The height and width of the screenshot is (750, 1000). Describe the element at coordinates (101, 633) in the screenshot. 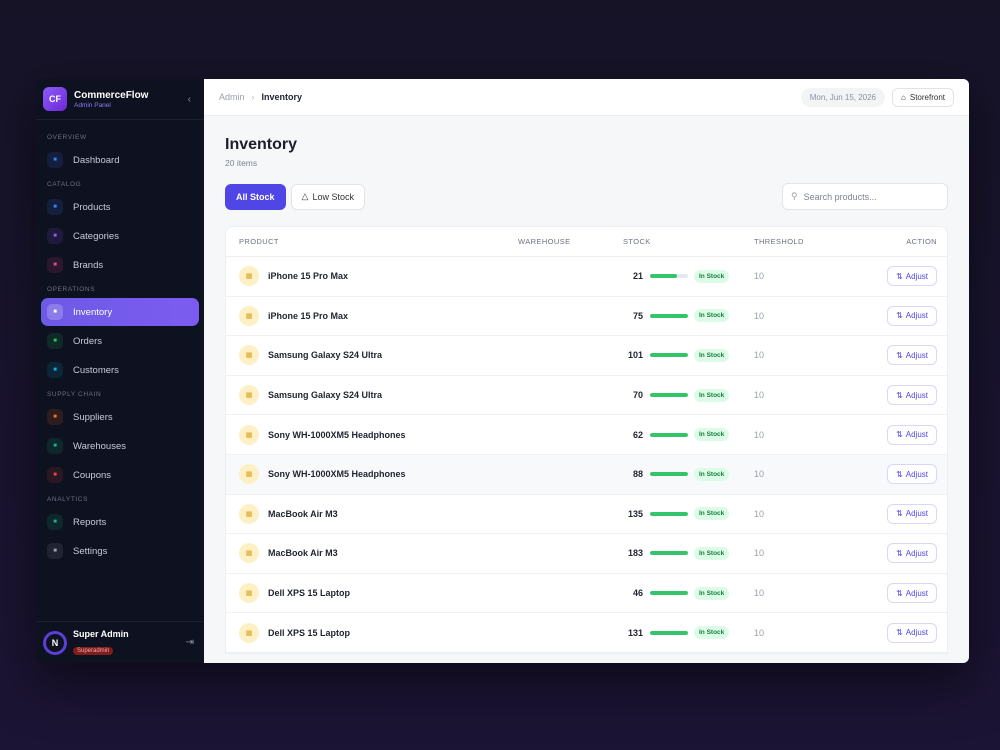

I see `user-name: Super Admin` at that location.